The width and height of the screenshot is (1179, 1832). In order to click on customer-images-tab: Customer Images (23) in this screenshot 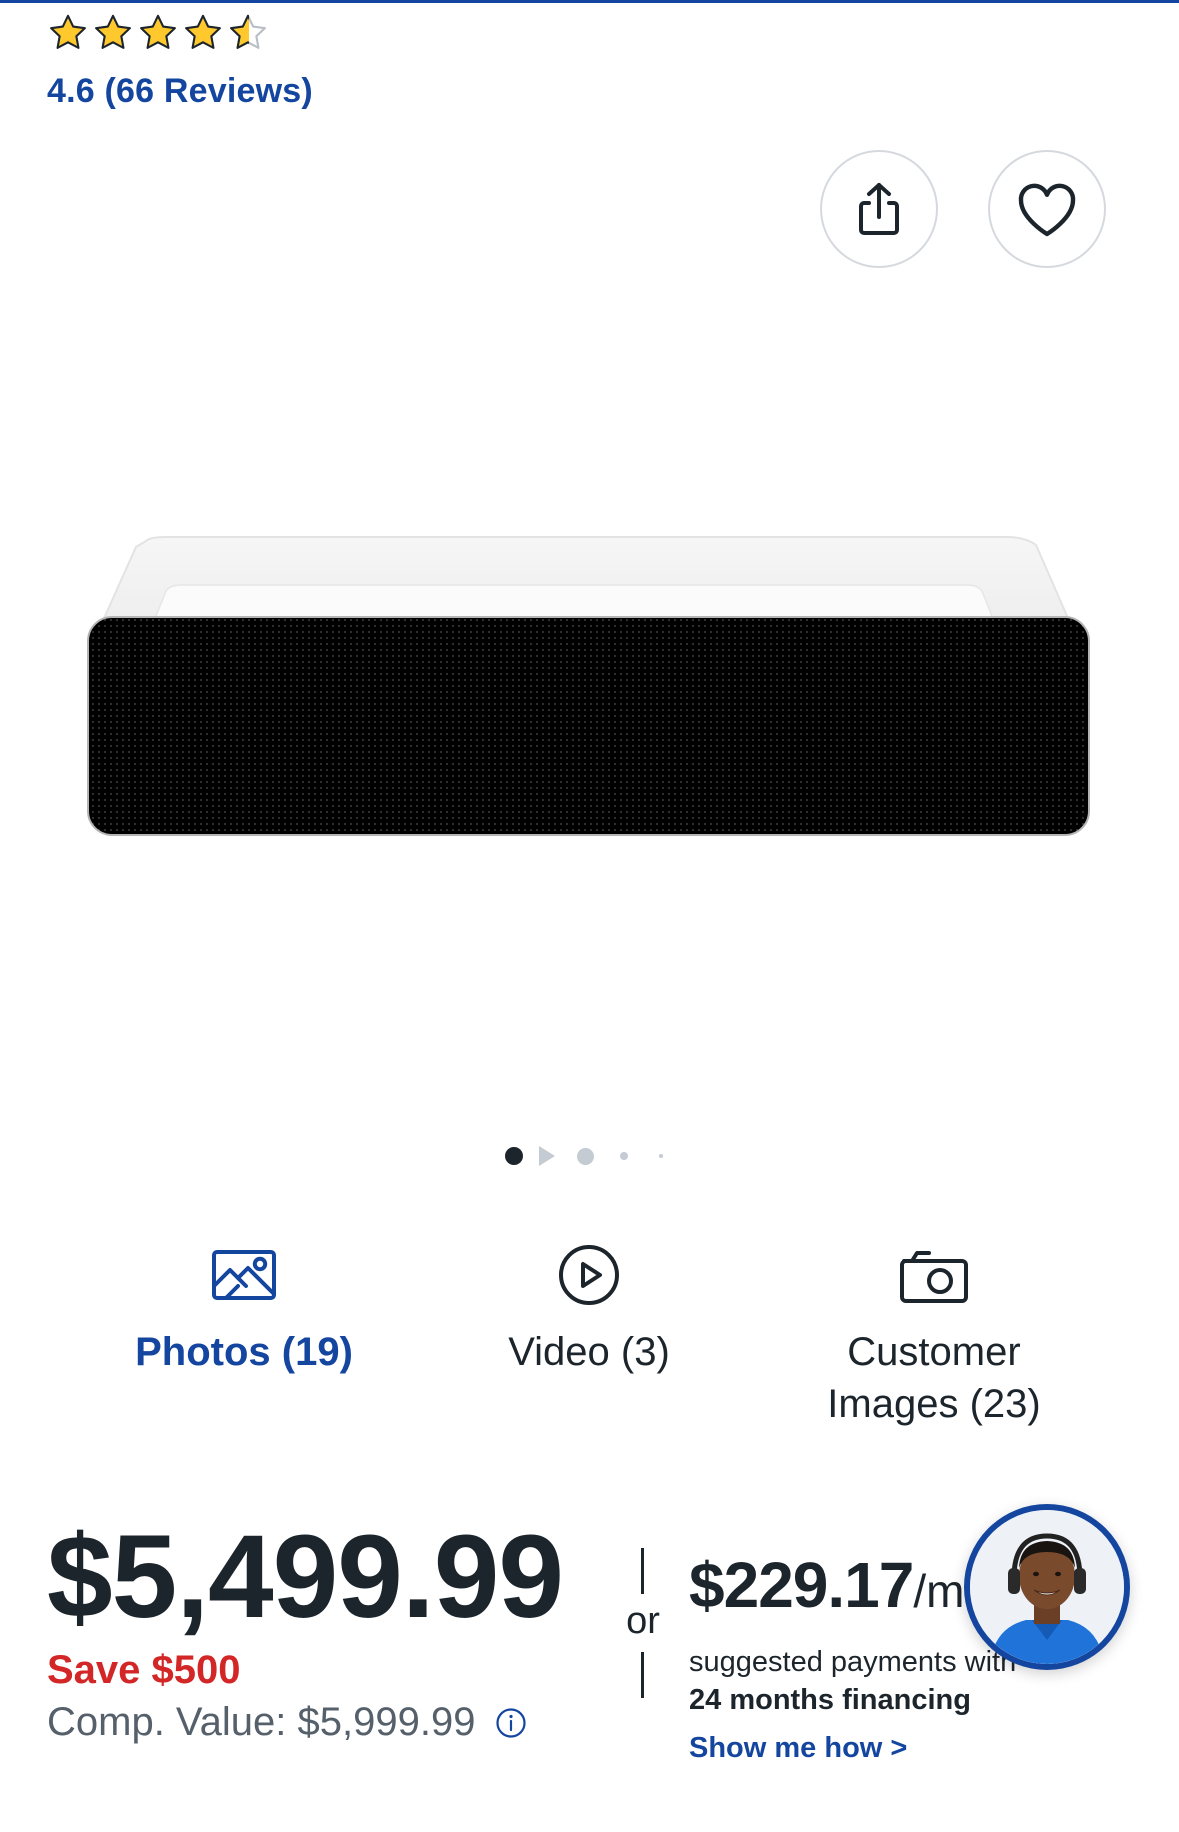, I will do `click(934, 1335)`.